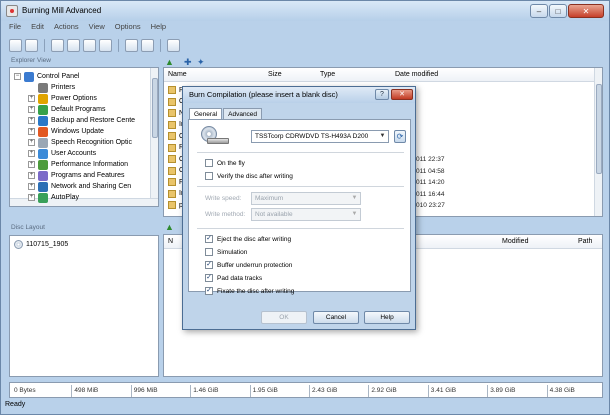 The height and width of the screenshot is (415, 610). Describe the element at coordinates (73, 45) in the screenshot. I see `burn-icon` at that location.